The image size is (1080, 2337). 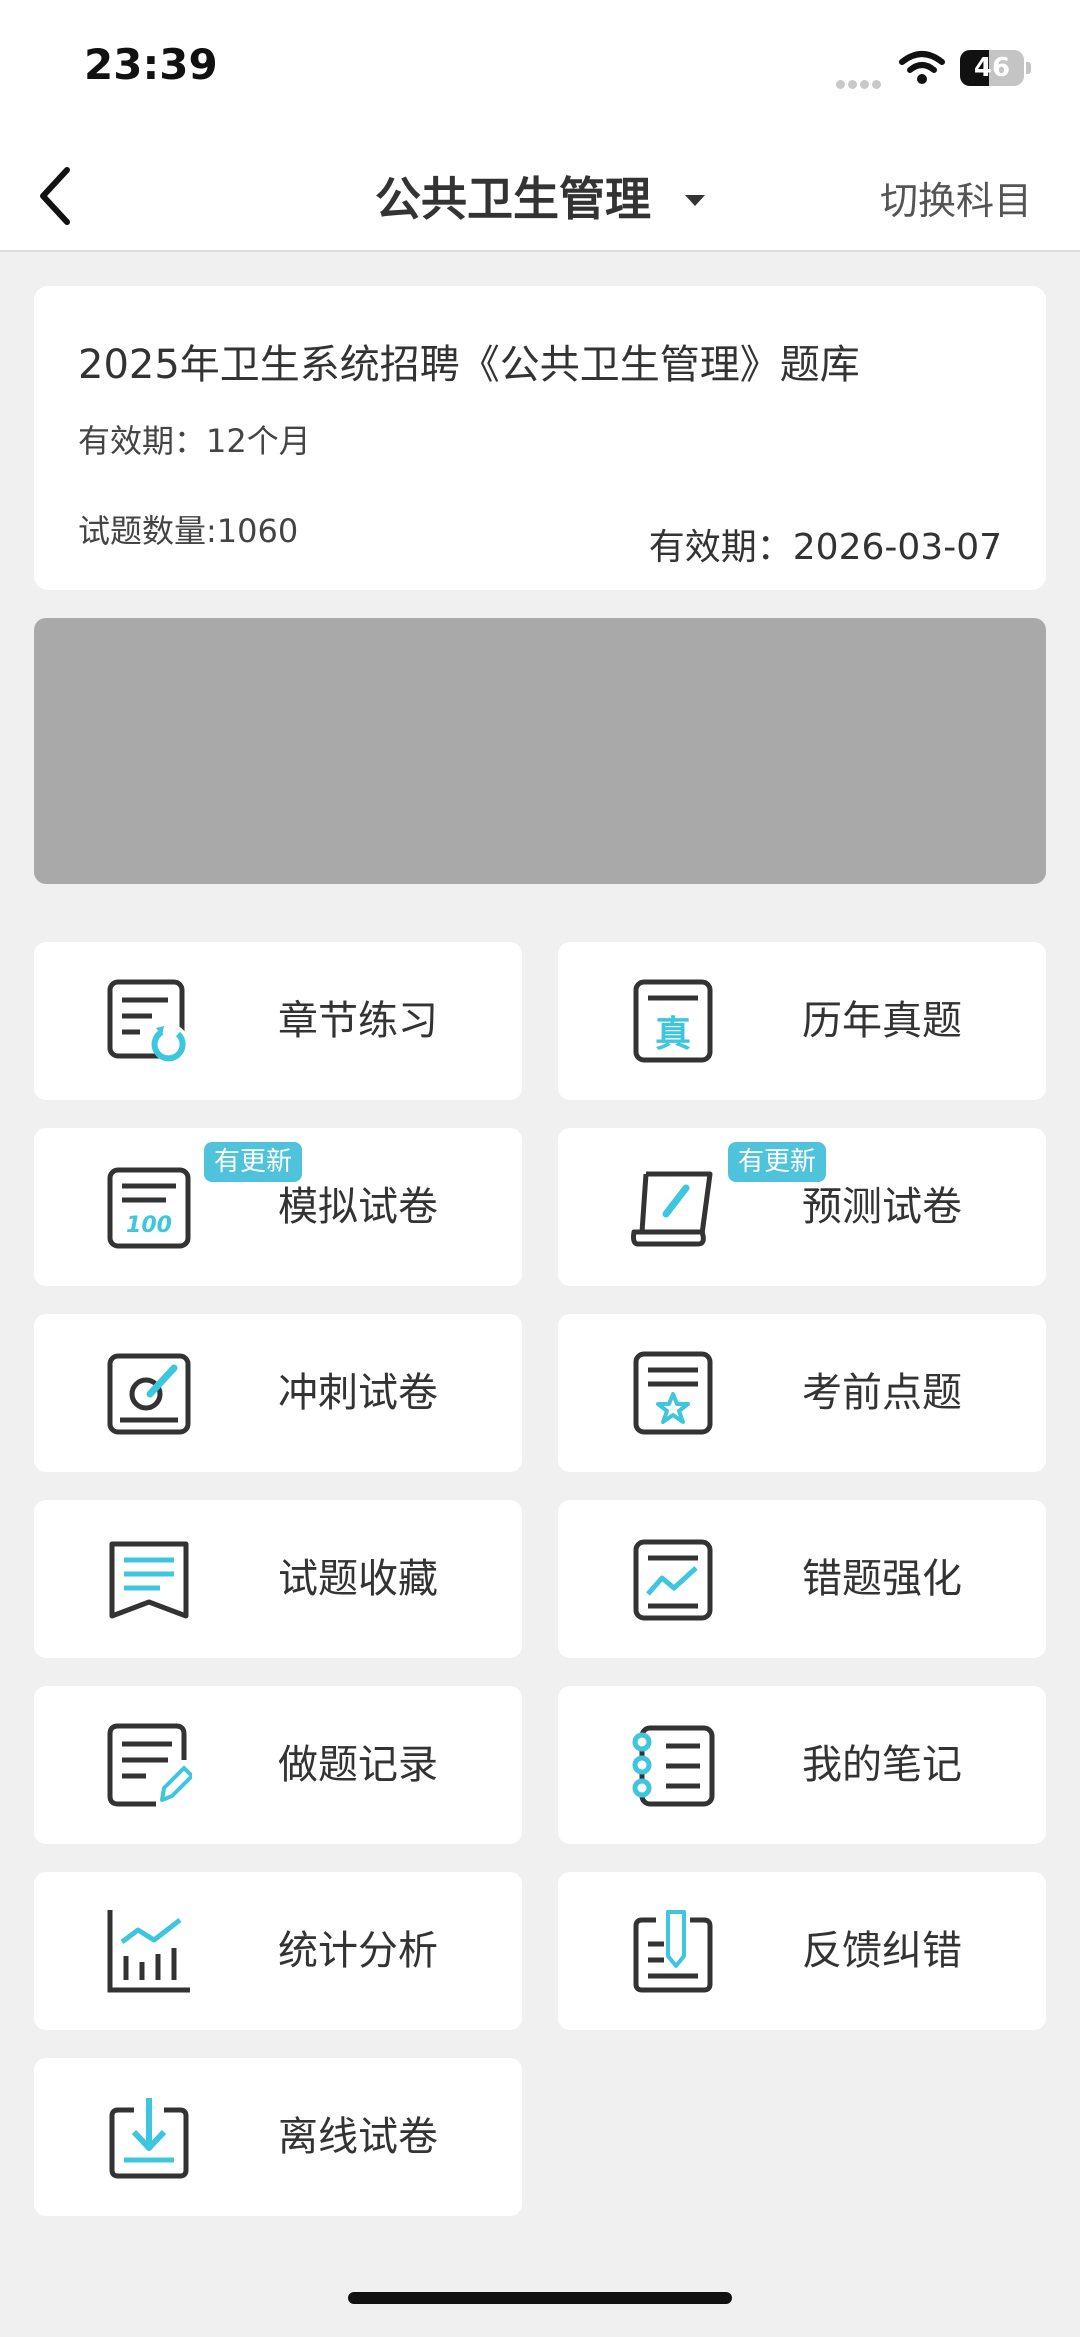 I want to click on tile-wrong-questions: 错题强化, so click(x=802, y=1579).